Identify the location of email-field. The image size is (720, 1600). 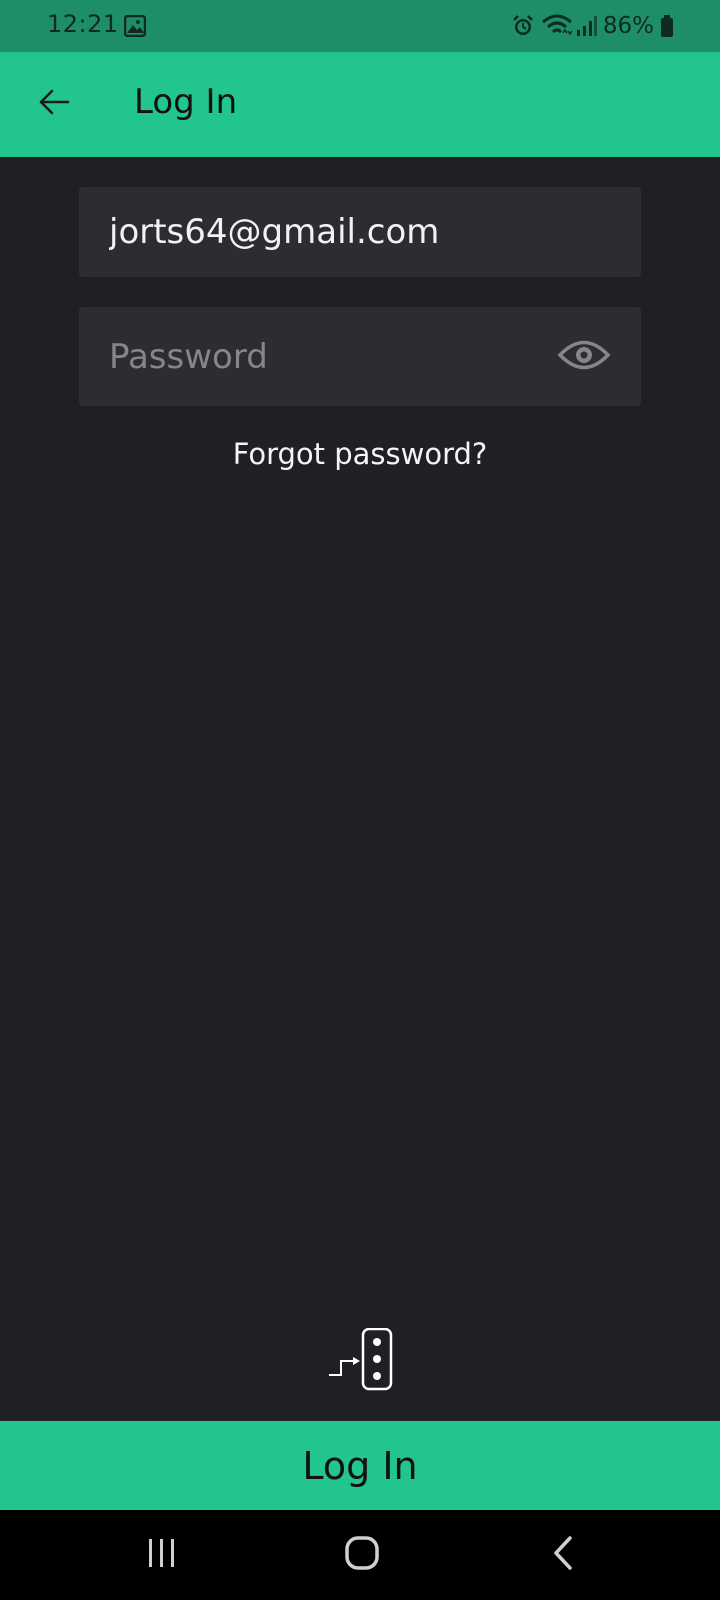
(344, 232).